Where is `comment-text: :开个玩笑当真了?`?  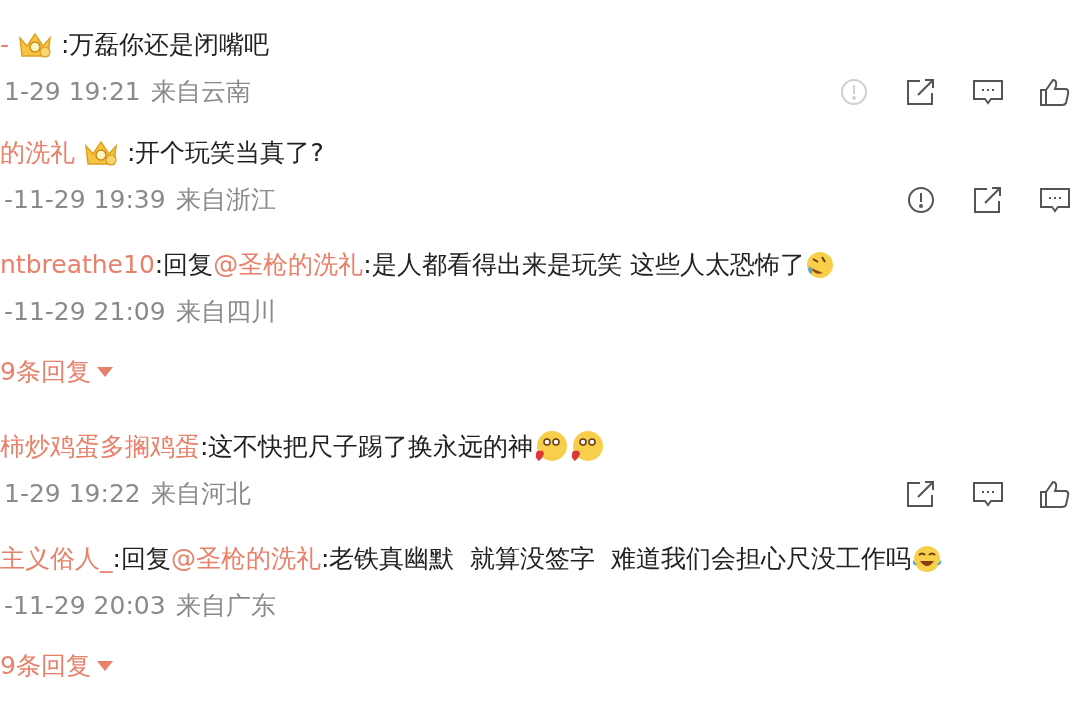 comment-text: :开个玩笑当真了? is located at coordinates (225, 153).